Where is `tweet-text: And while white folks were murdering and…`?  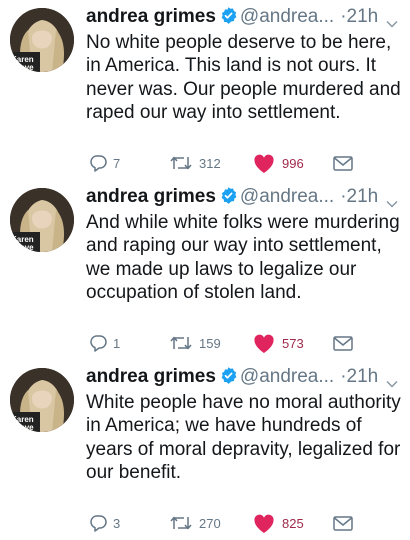 tweet-text: And while white folks were murdering and… is located at coordinates (243, 258).